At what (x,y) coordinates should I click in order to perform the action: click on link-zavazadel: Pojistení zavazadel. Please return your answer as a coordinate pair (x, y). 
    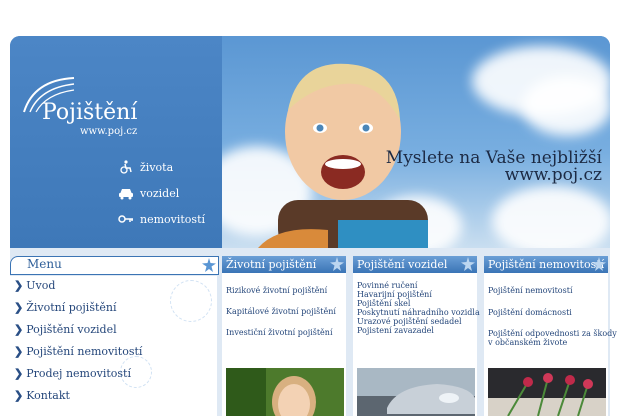
    Looking at the image, I should click on (395, 330).